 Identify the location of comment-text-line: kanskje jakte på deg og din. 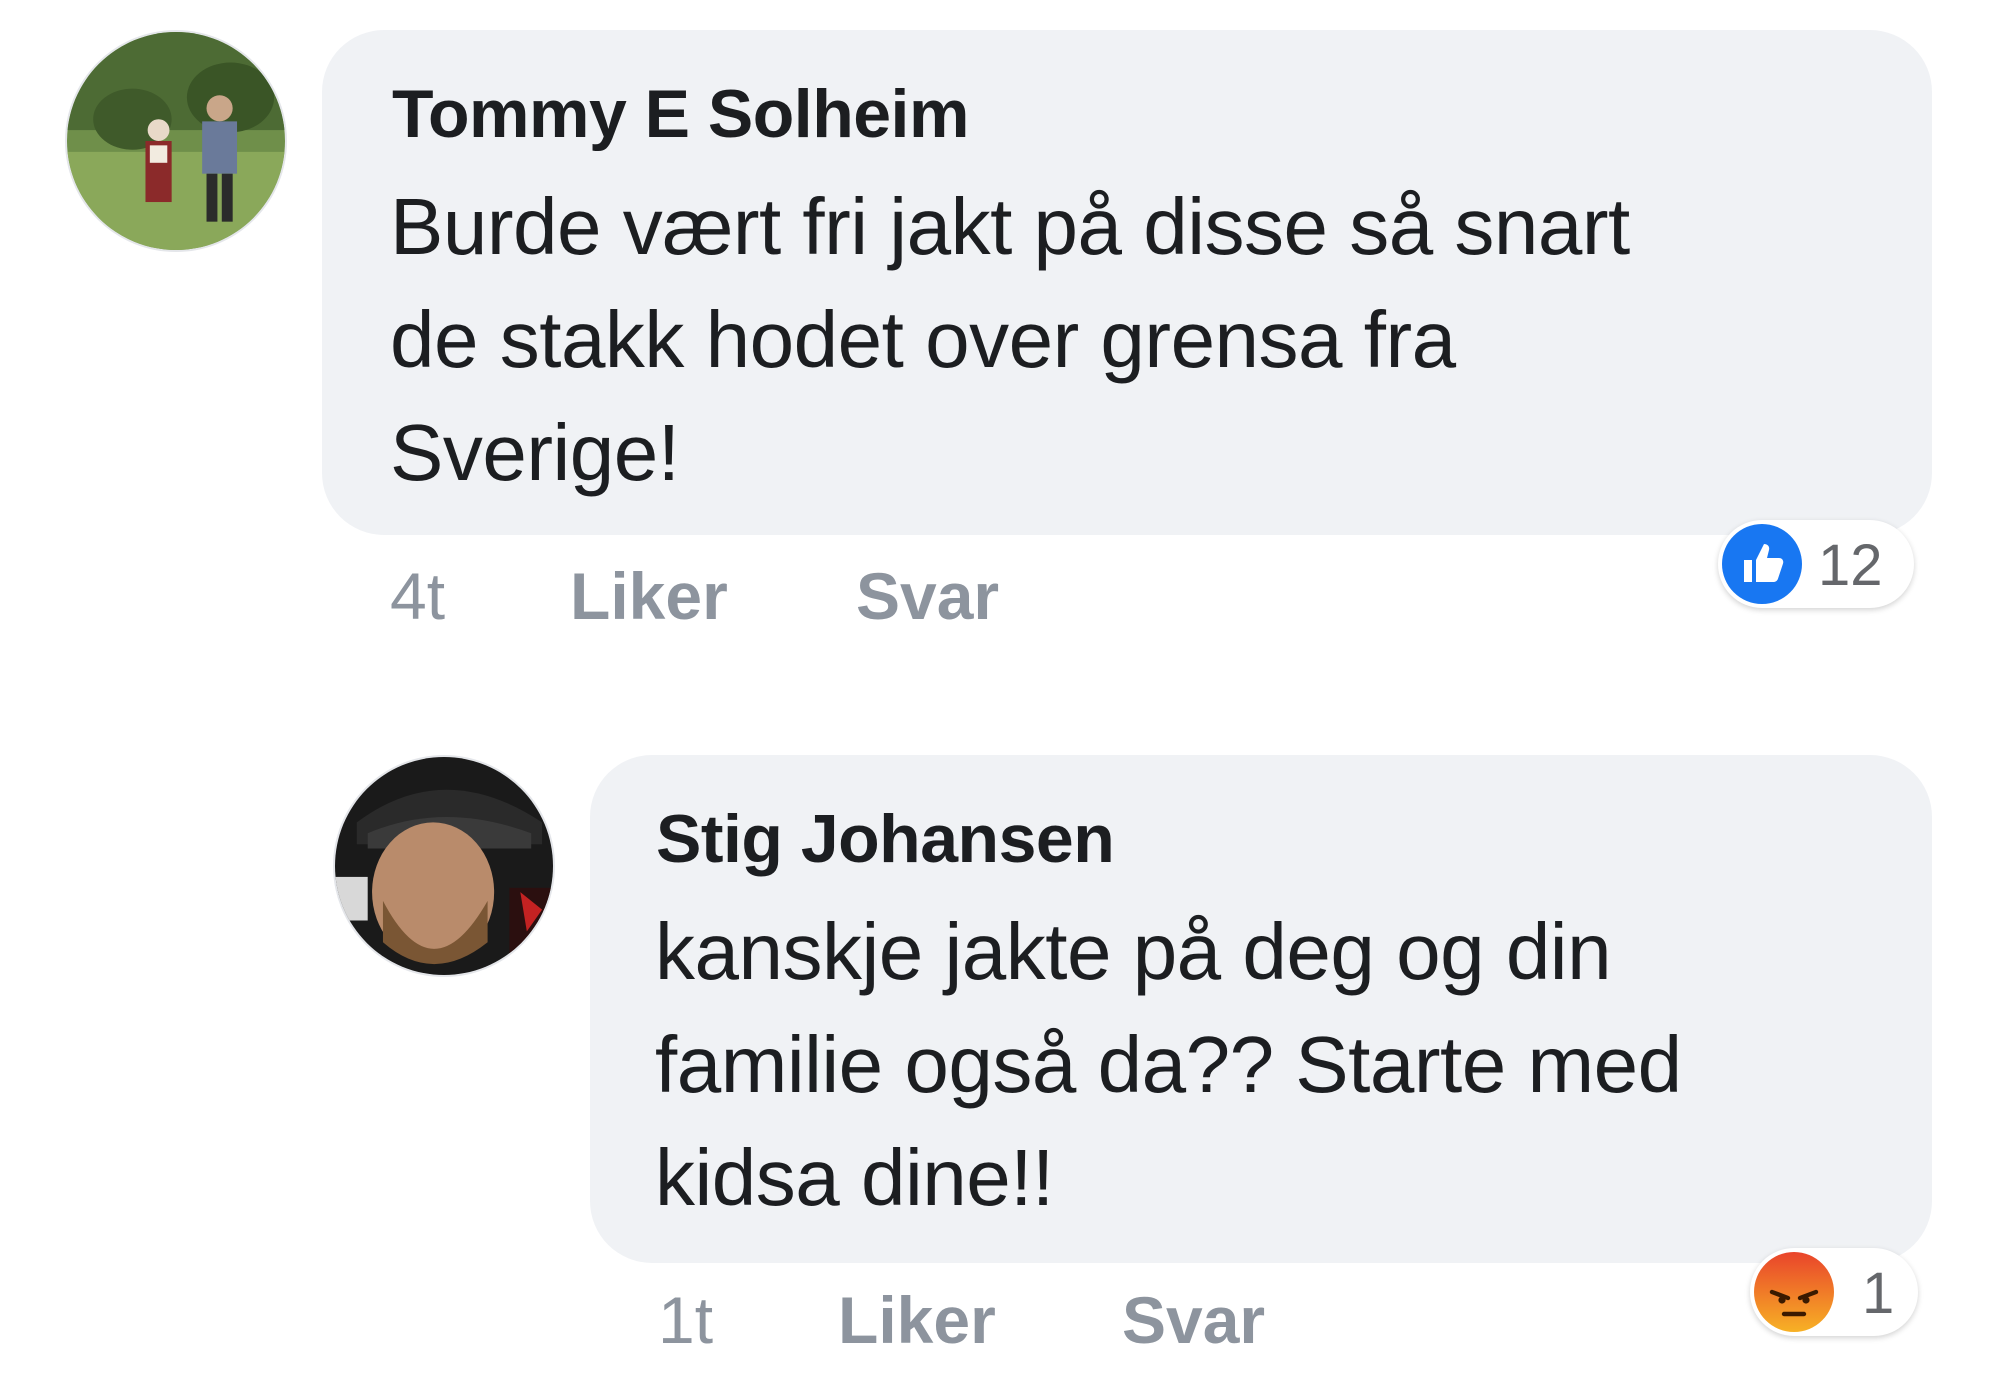
(1133, 951).